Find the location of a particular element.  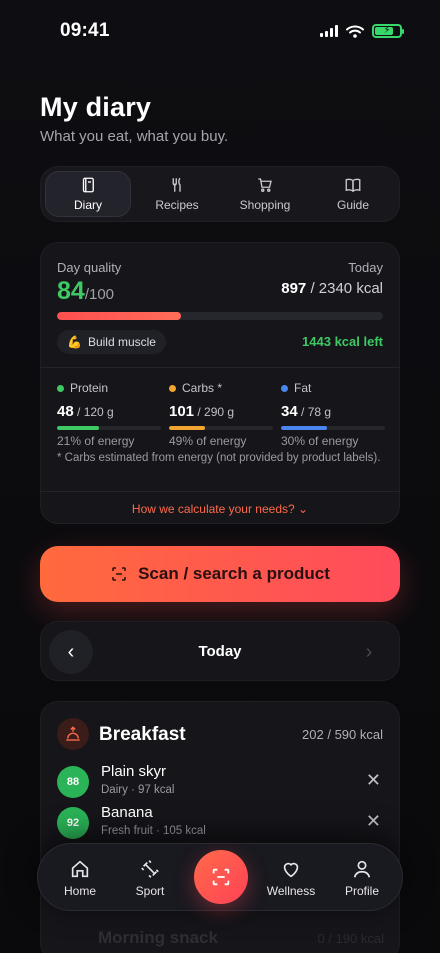

cart-icon is located at coordinates (265, 185).